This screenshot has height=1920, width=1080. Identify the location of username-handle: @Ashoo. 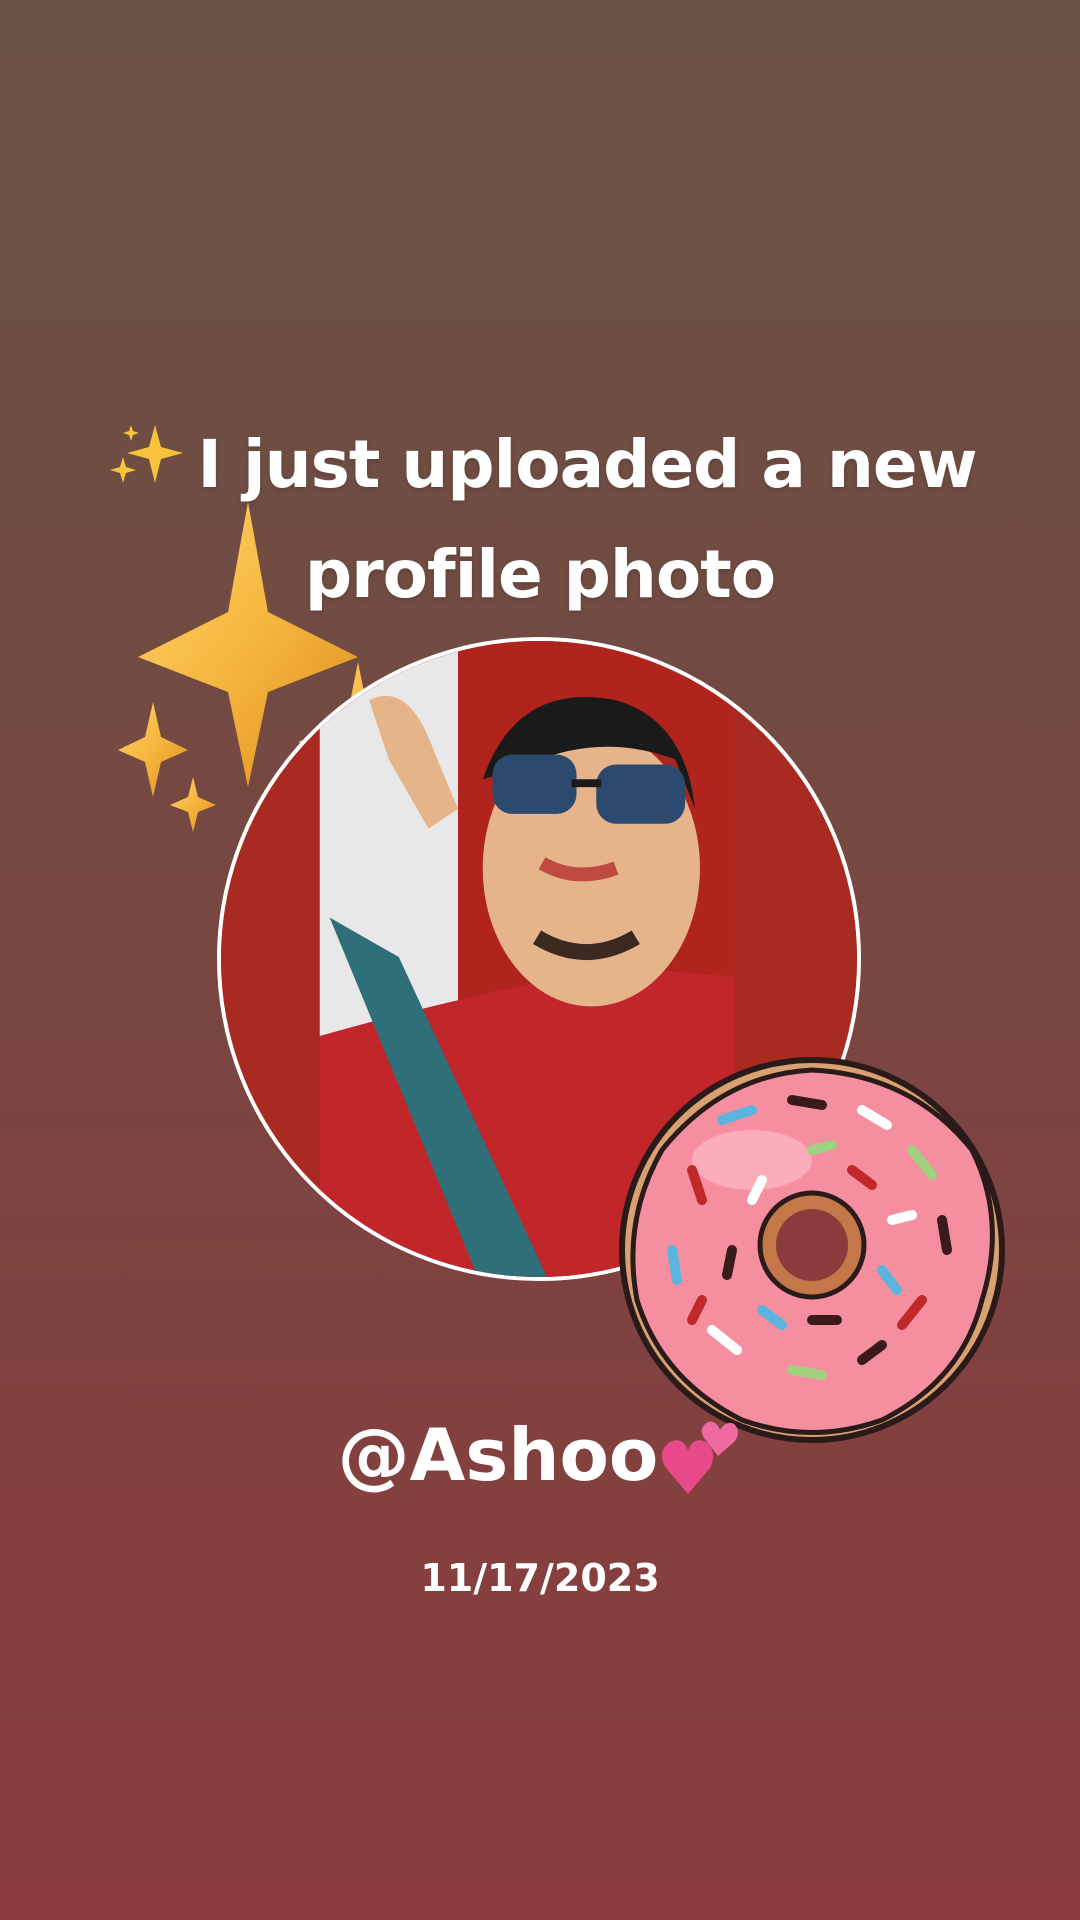
(540, 1455).